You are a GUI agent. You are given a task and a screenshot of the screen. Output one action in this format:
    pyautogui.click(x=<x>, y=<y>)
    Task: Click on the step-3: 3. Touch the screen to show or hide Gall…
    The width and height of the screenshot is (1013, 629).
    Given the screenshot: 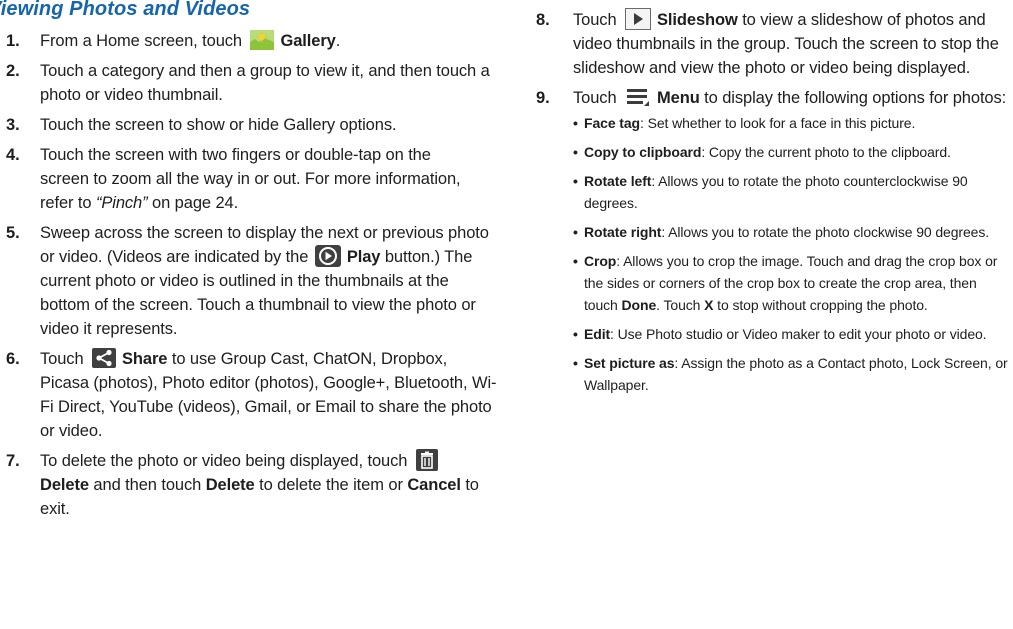 What is the action you would take?
    pyautogui.click(x=250, y=125)
    